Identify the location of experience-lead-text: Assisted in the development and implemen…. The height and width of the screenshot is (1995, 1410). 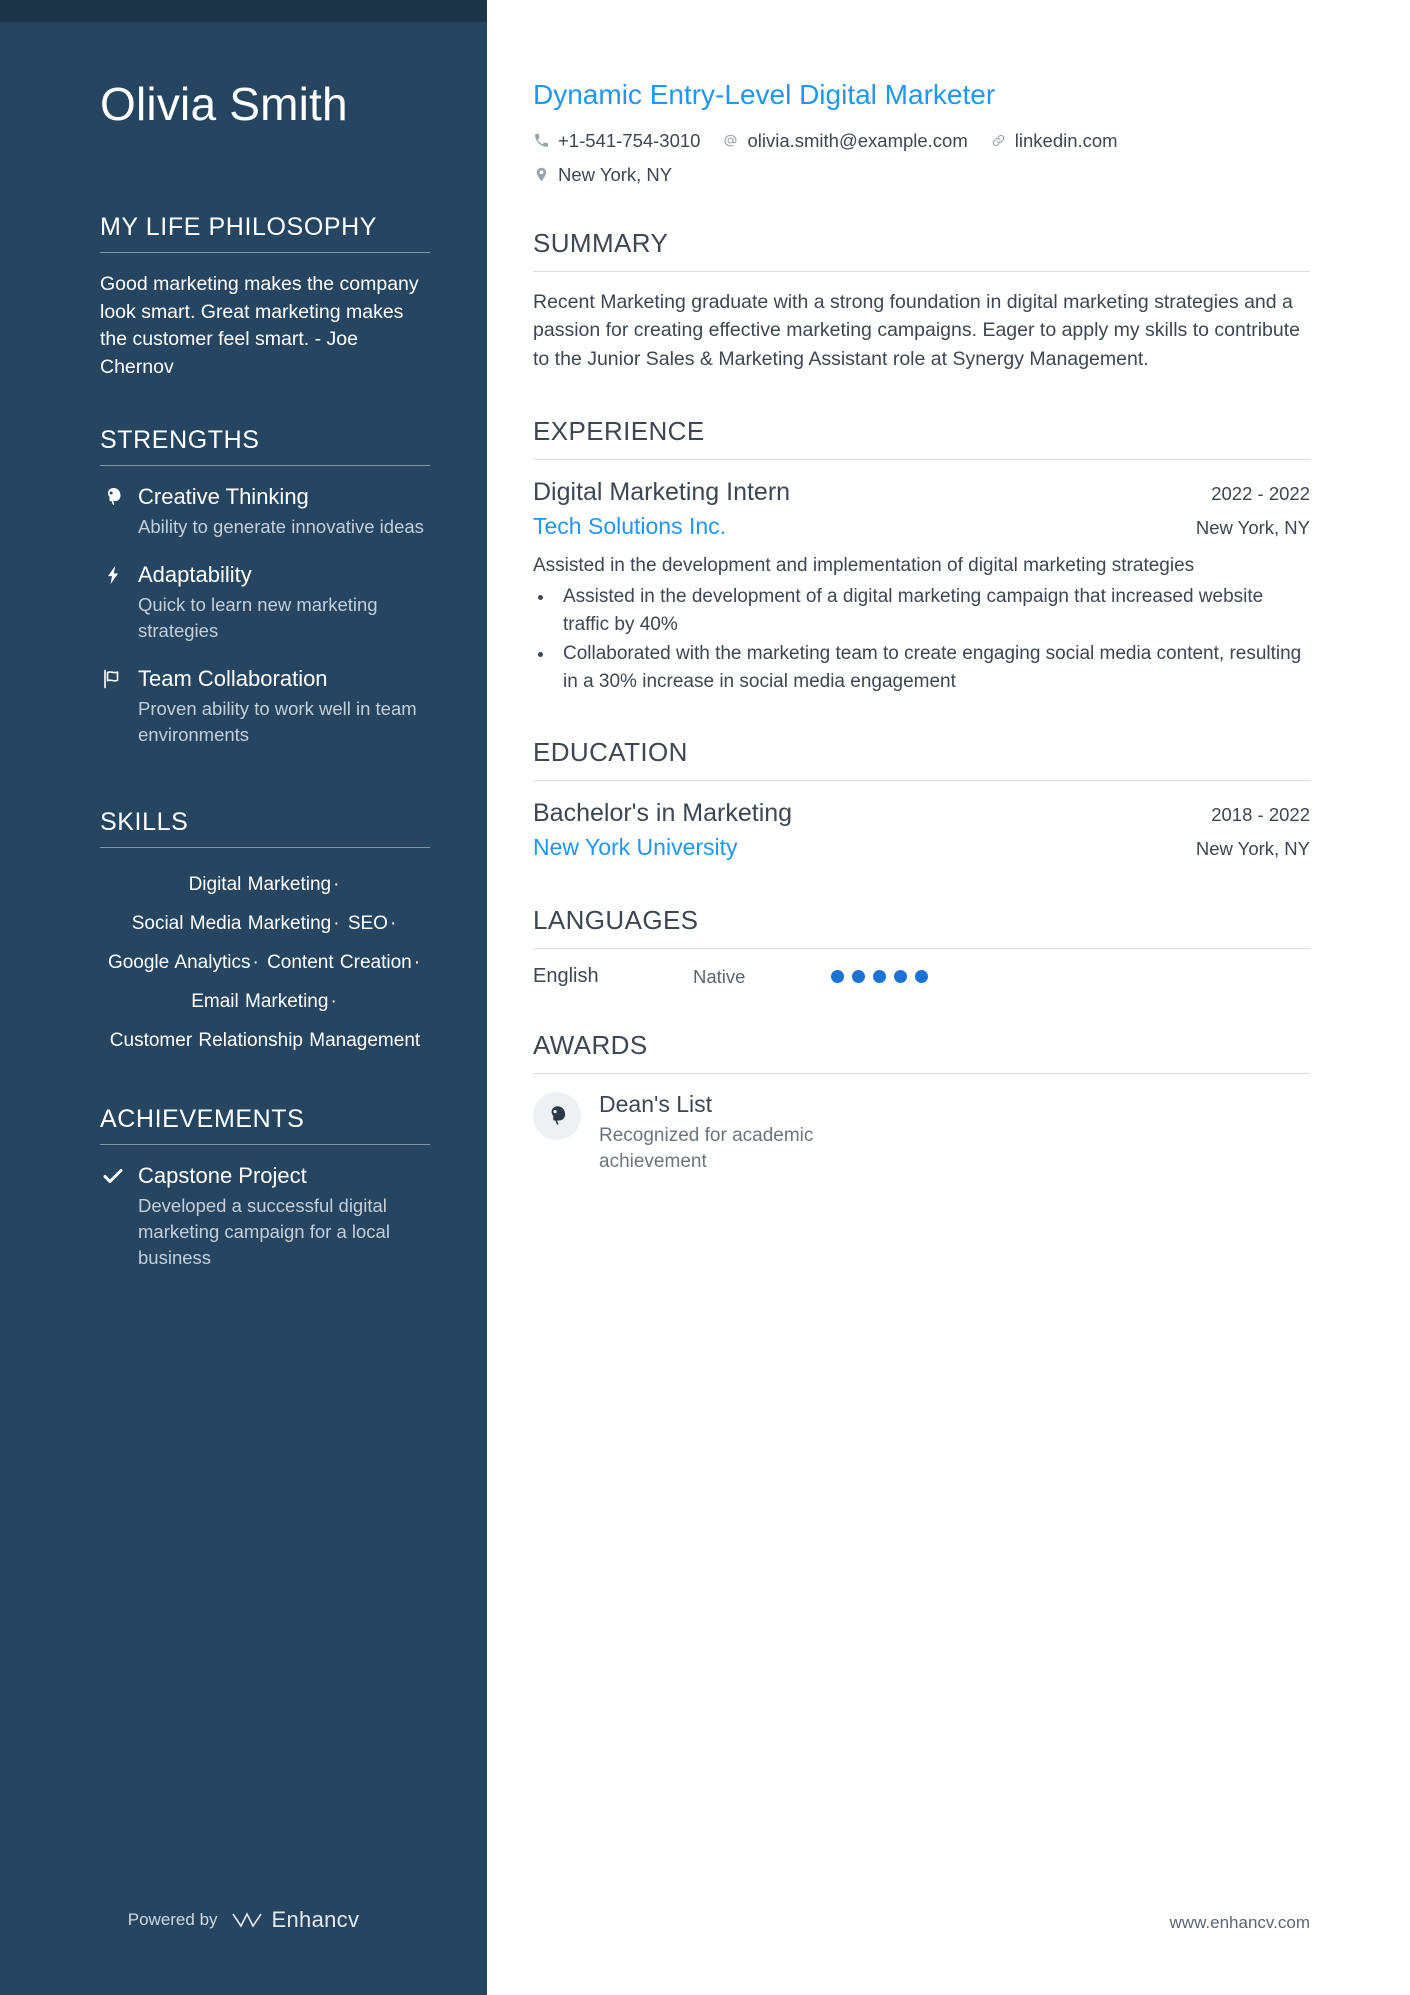
(864, 565).